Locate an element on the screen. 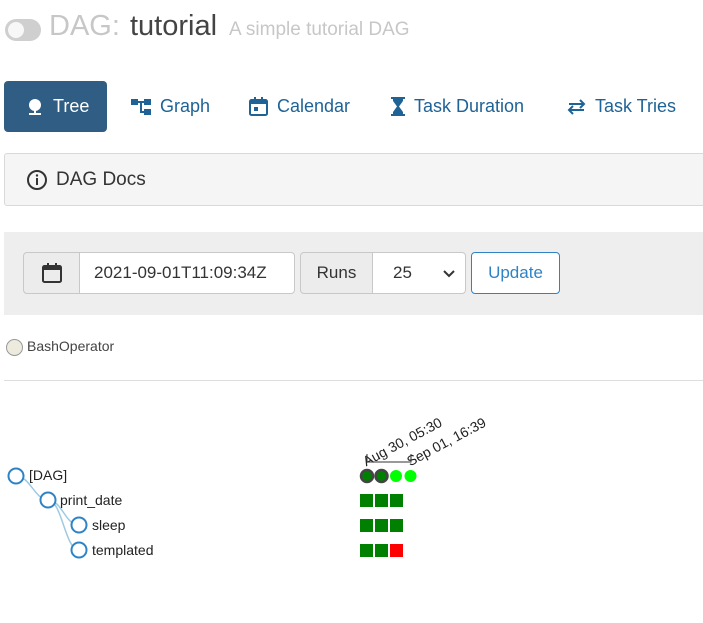 The image size is (703, 623). dag-docs-panel: DAG Docs is located at coordinates (353, 179).